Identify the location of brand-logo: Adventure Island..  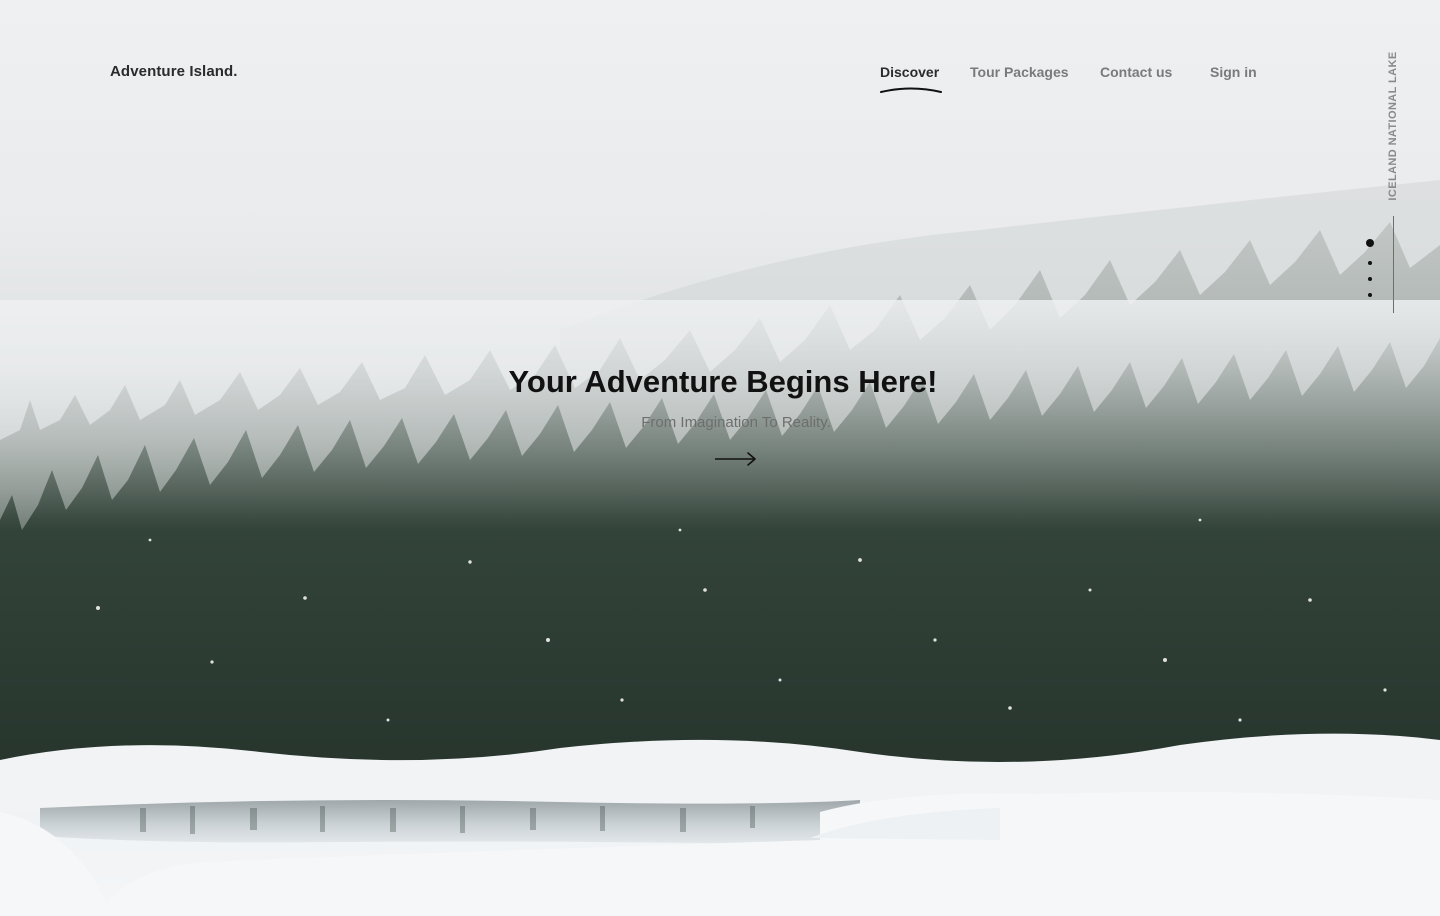
(174, 71).